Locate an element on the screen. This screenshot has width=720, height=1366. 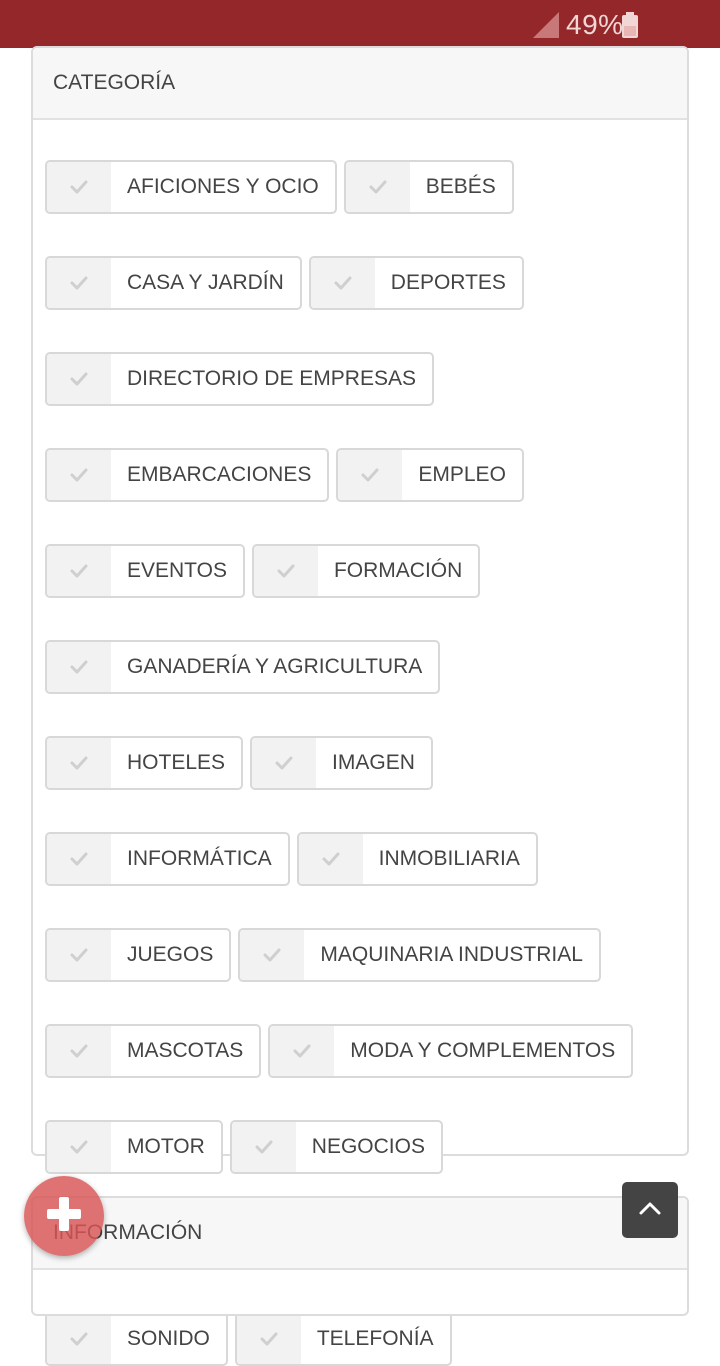
category-label: MAQUINARIA INDUSTRIAL is located at coordinates (451, 954).